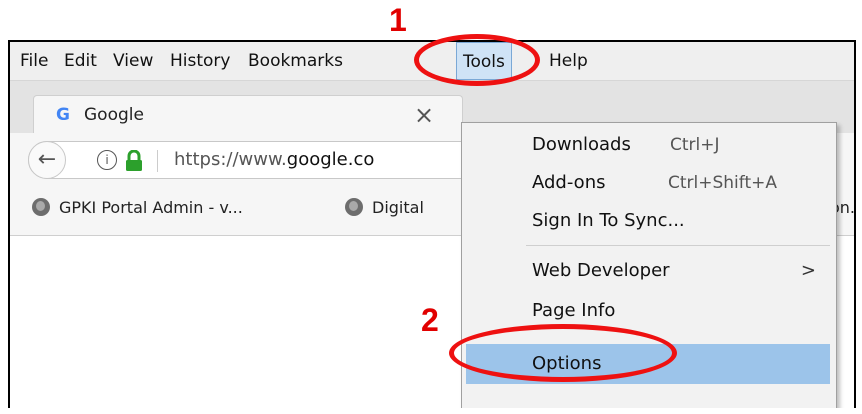  What do you see at coordinates (678, 245) in the screenshot?
I see `menu-separator` at bounding box center [678, 245].